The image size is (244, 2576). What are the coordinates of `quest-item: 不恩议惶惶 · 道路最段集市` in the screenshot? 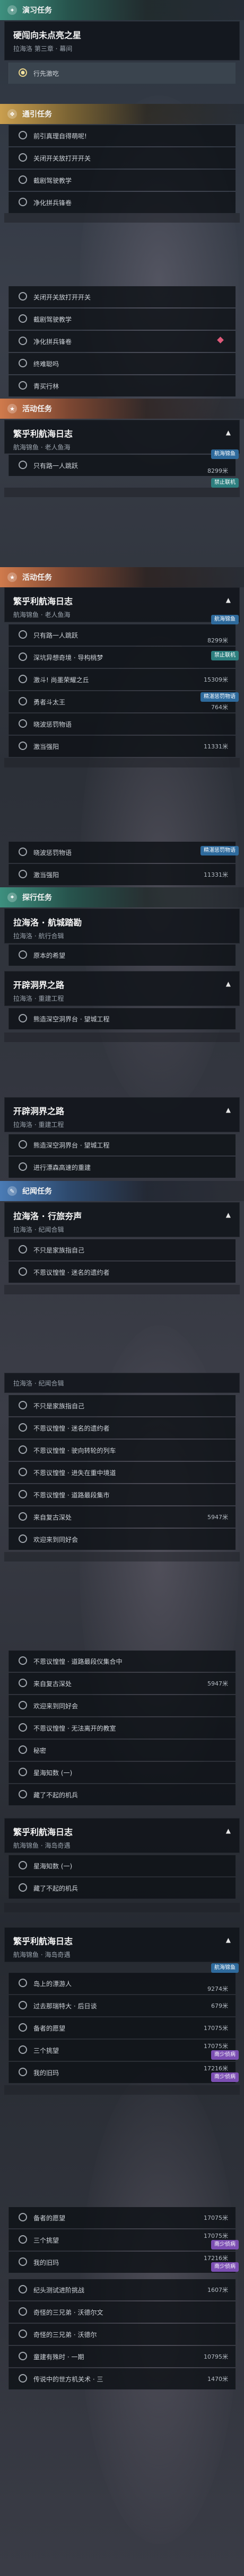 It's located at (122, 1494).